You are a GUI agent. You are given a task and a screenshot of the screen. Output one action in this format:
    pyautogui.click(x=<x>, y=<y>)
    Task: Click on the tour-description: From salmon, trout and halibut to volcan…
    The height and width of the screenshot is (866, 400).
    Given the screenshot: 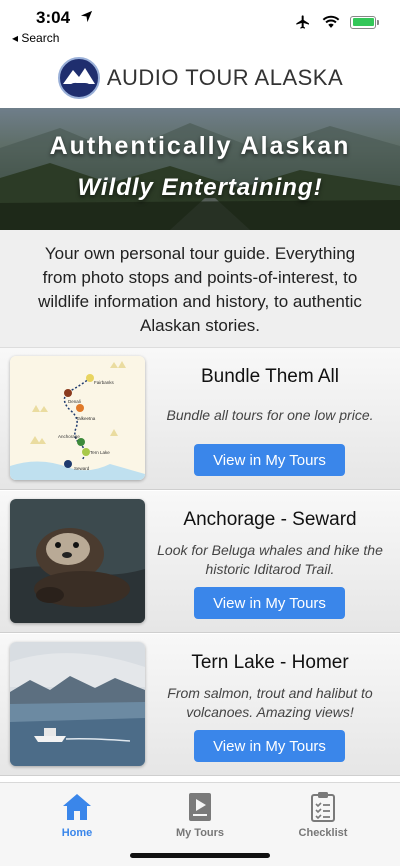 What is the action you would take?
    pyautogui.click(x=270, y=702)
    